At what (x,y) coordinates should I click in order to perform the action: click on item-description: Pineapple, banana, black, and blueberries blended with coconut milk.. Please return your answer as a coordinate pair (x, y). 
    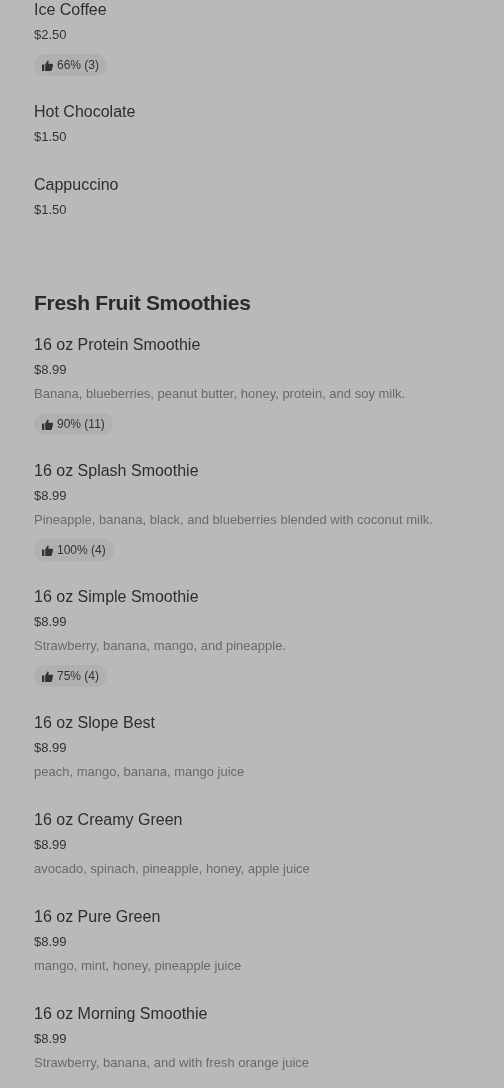
    Looking at the image, I should click on (234, 520).